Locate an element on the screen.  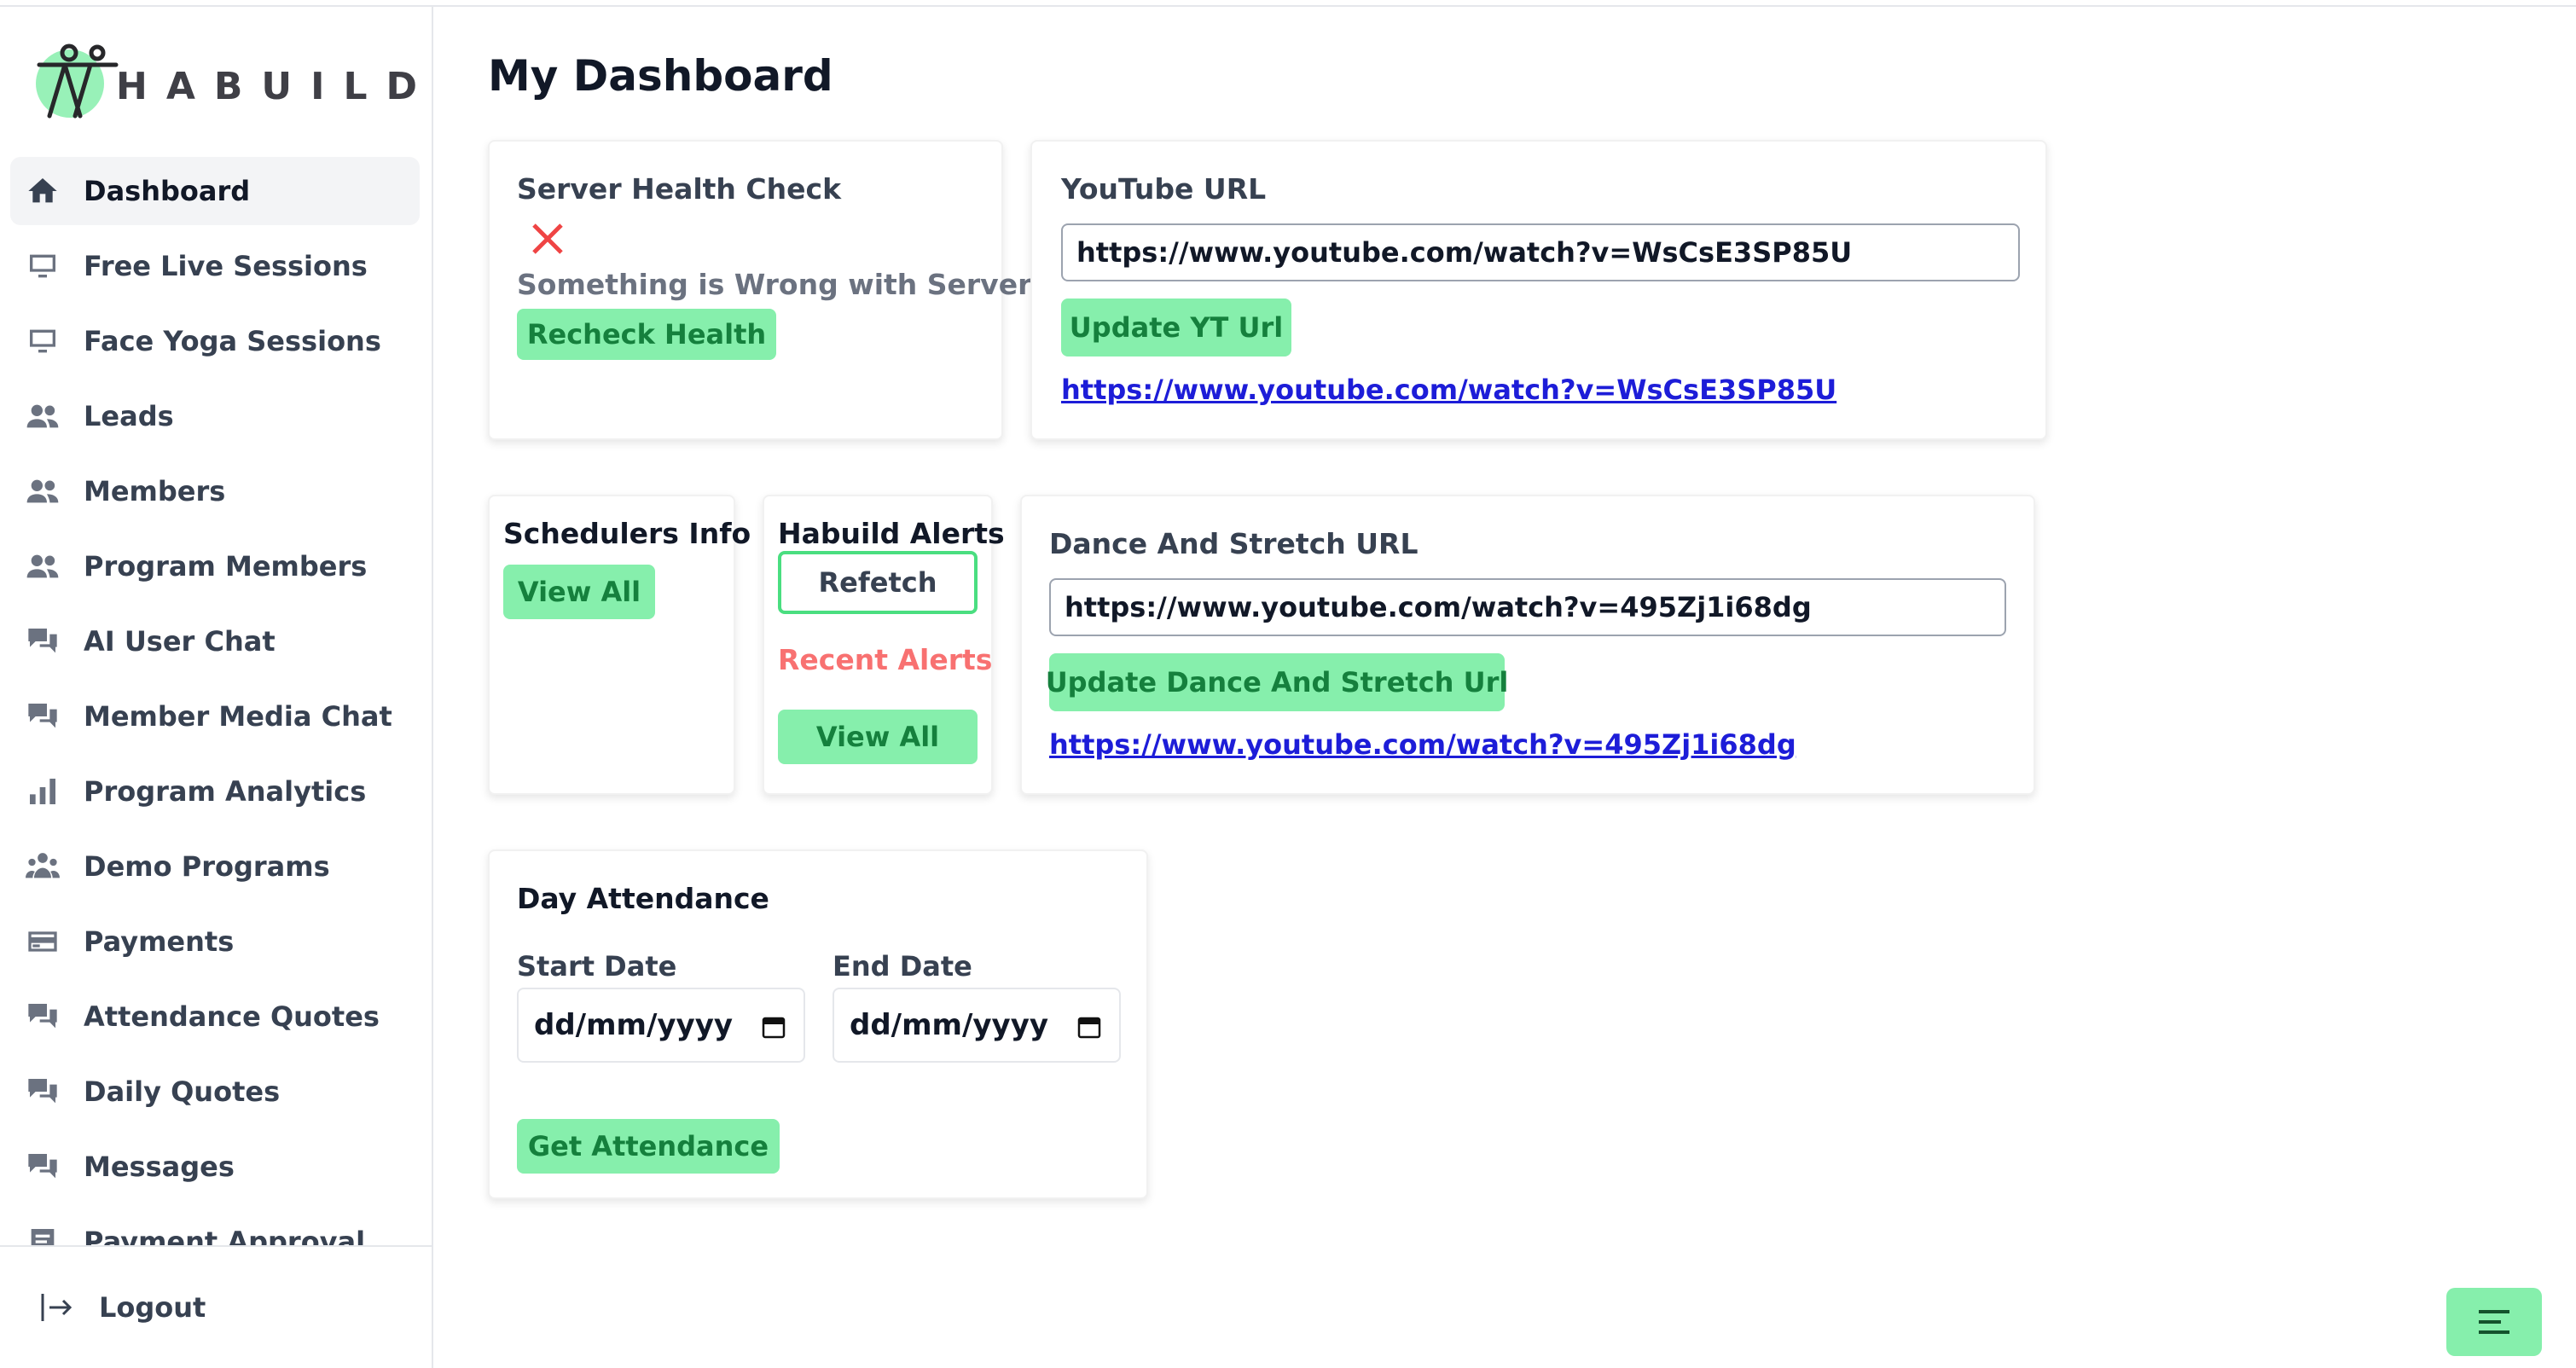
start-date-input: dd/mm/yyyy is located at coordinates (661, 1025).